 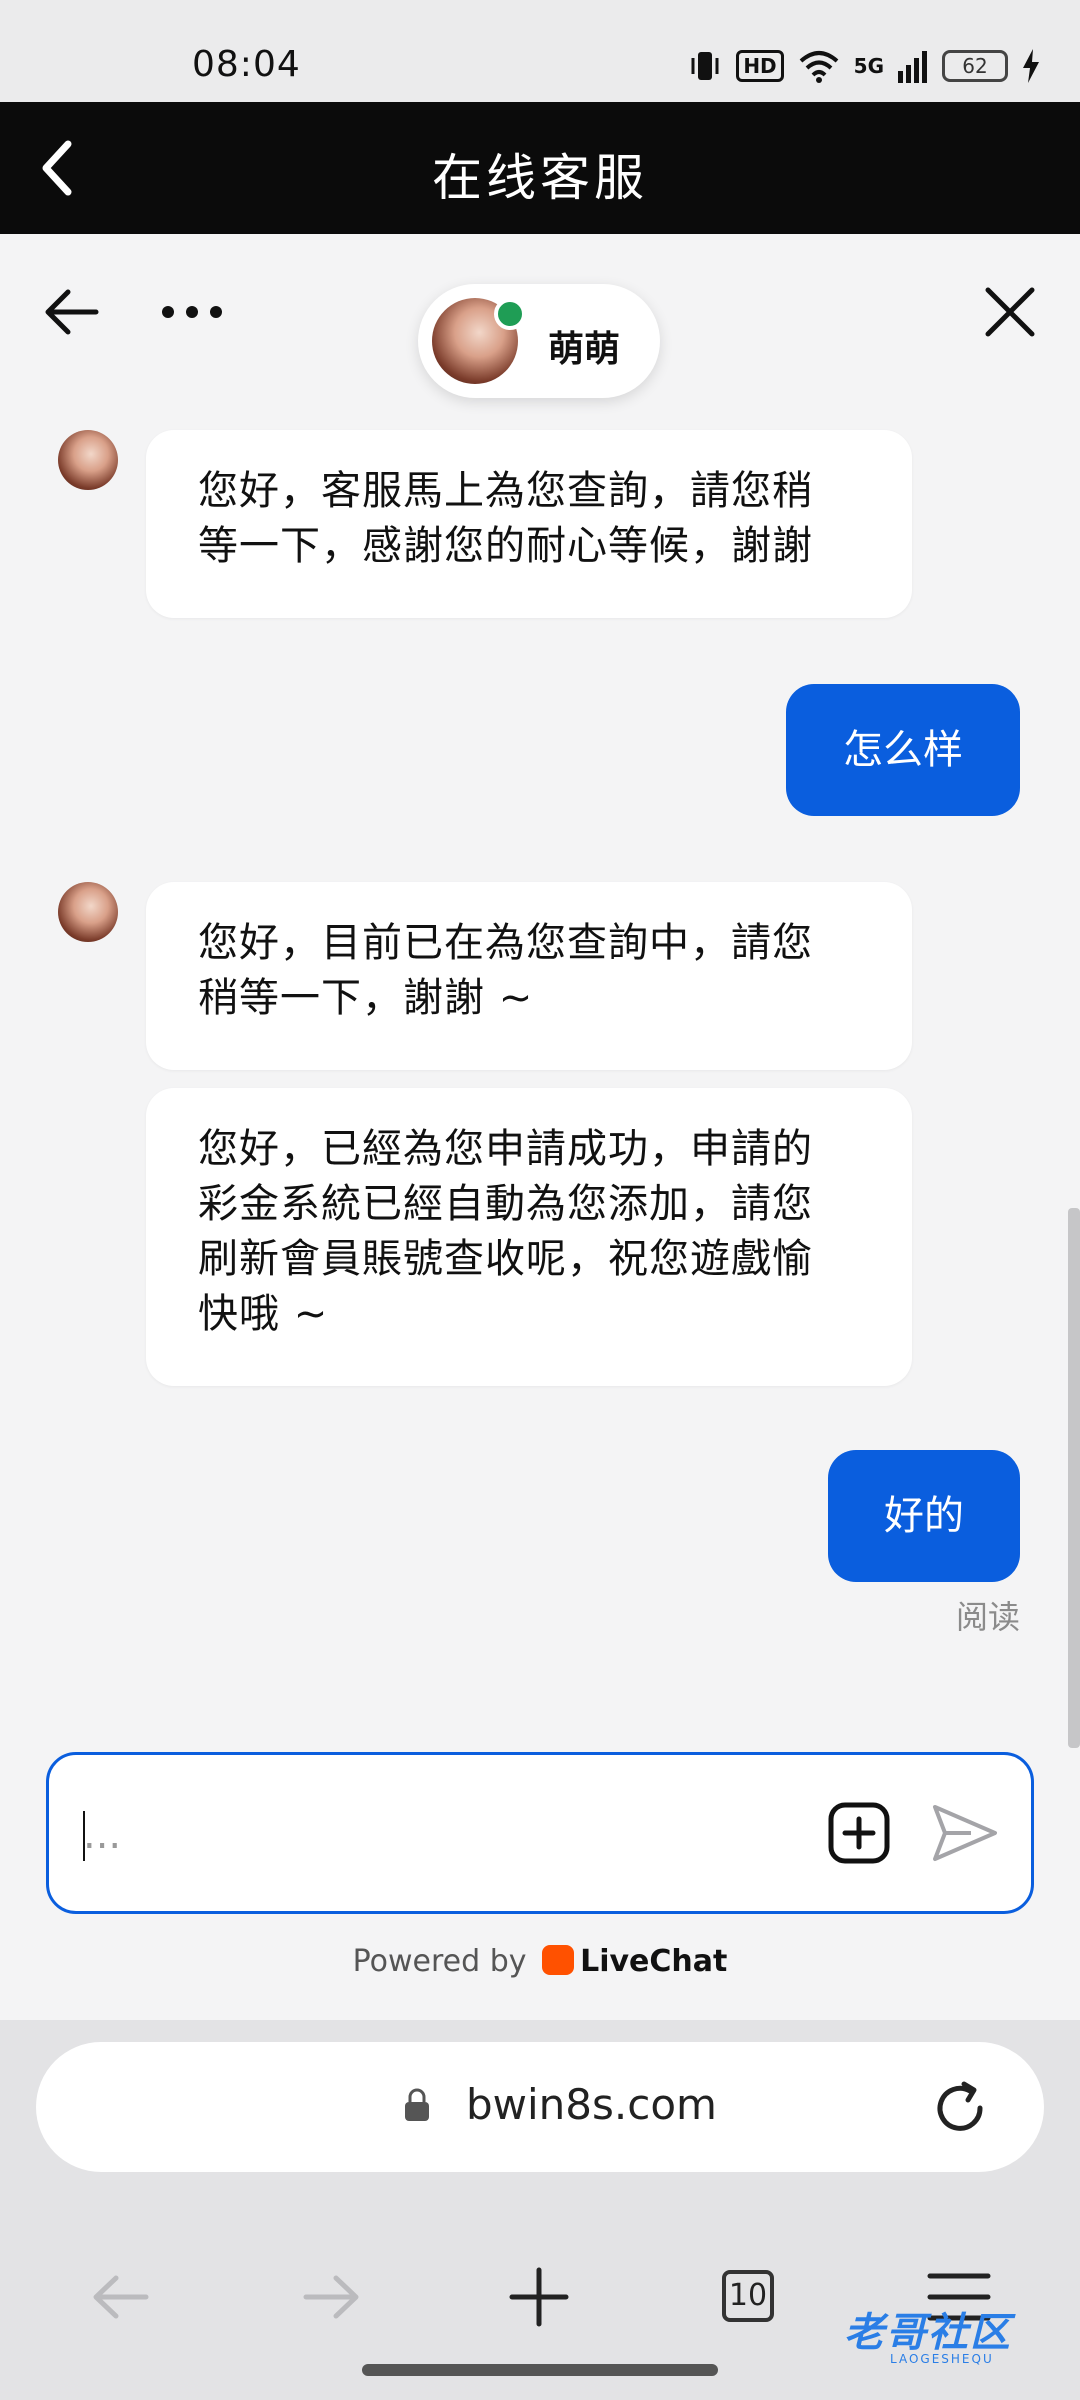 What do you see at coordinates (192, 312) in the screenshot?
I see `more-options-icon` at bounding box center [192, 312].